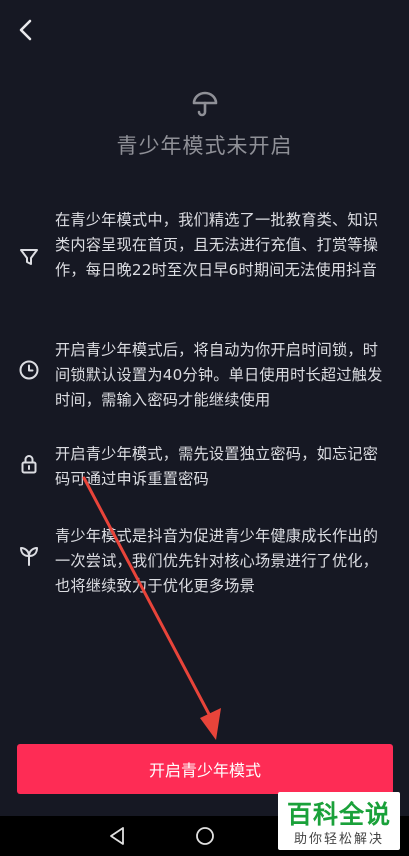 The height and width of the screenshot is (856, 409). What do you see at coordinates (118, 836) in the screenshot?
I see `nav-back-icon` at bounding box center [118, 836].